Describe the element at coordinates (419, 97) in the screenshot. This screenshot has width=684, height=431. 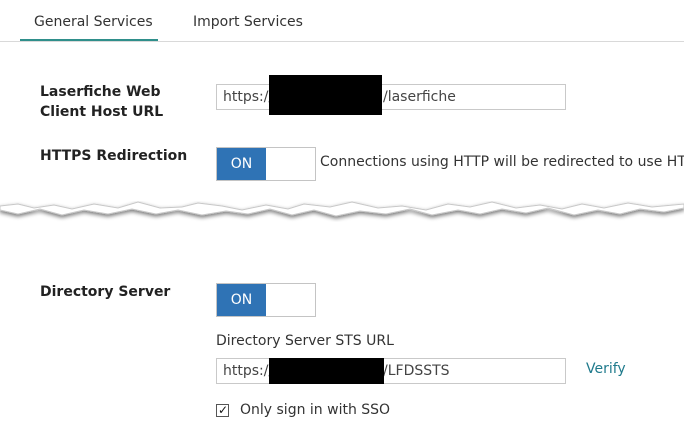
I see `web-client-url-suffix: /laserfiche` at that location.